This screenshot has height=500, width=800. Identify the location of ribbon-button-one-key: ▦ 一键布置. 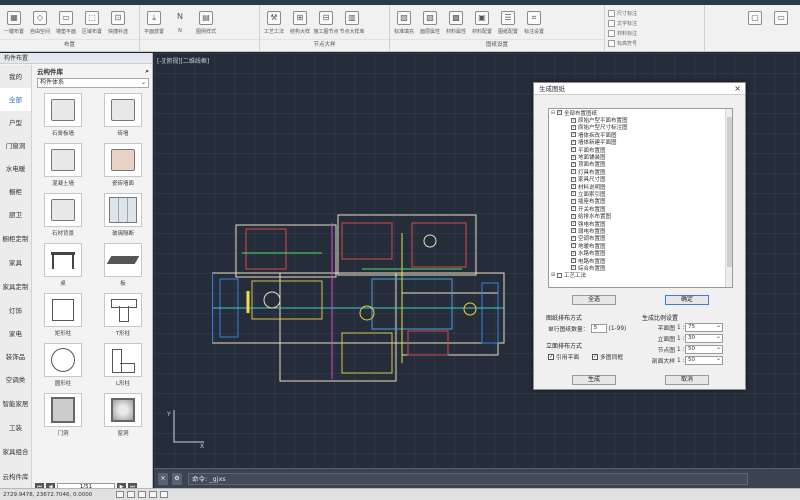
(14, 23).